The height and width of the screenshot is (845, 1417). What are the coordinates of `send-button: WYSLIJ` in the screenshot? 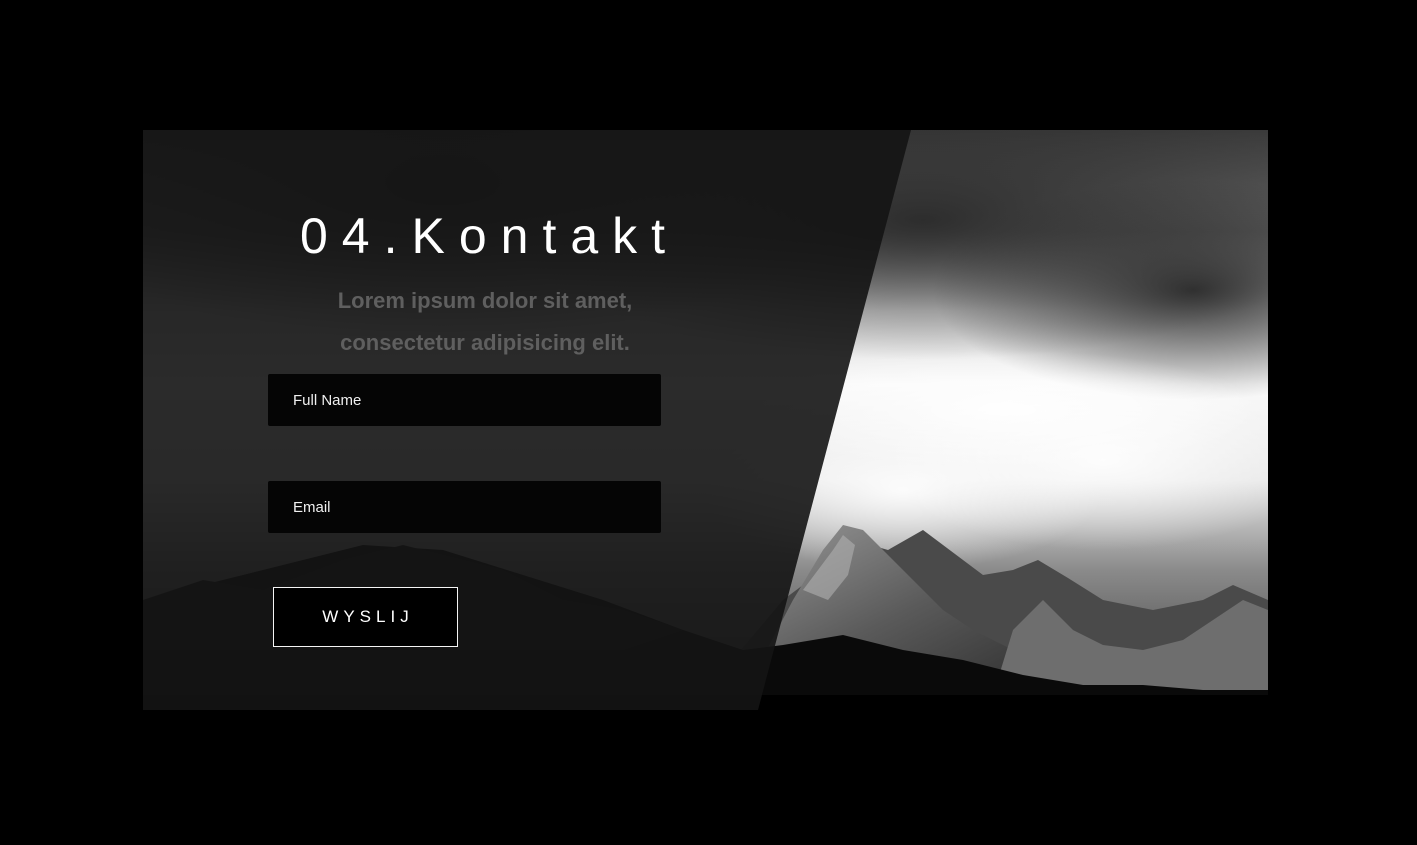 It's located at (365, 617).